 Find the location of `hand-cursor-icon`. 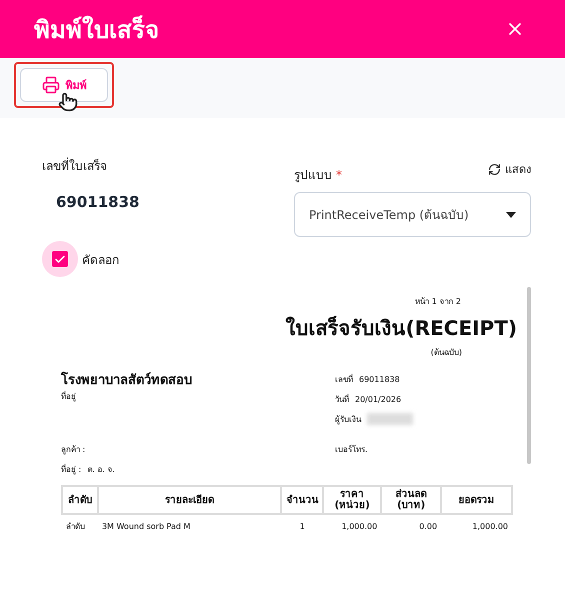

hand-cursor-icon is located at coordinates (68, 102).